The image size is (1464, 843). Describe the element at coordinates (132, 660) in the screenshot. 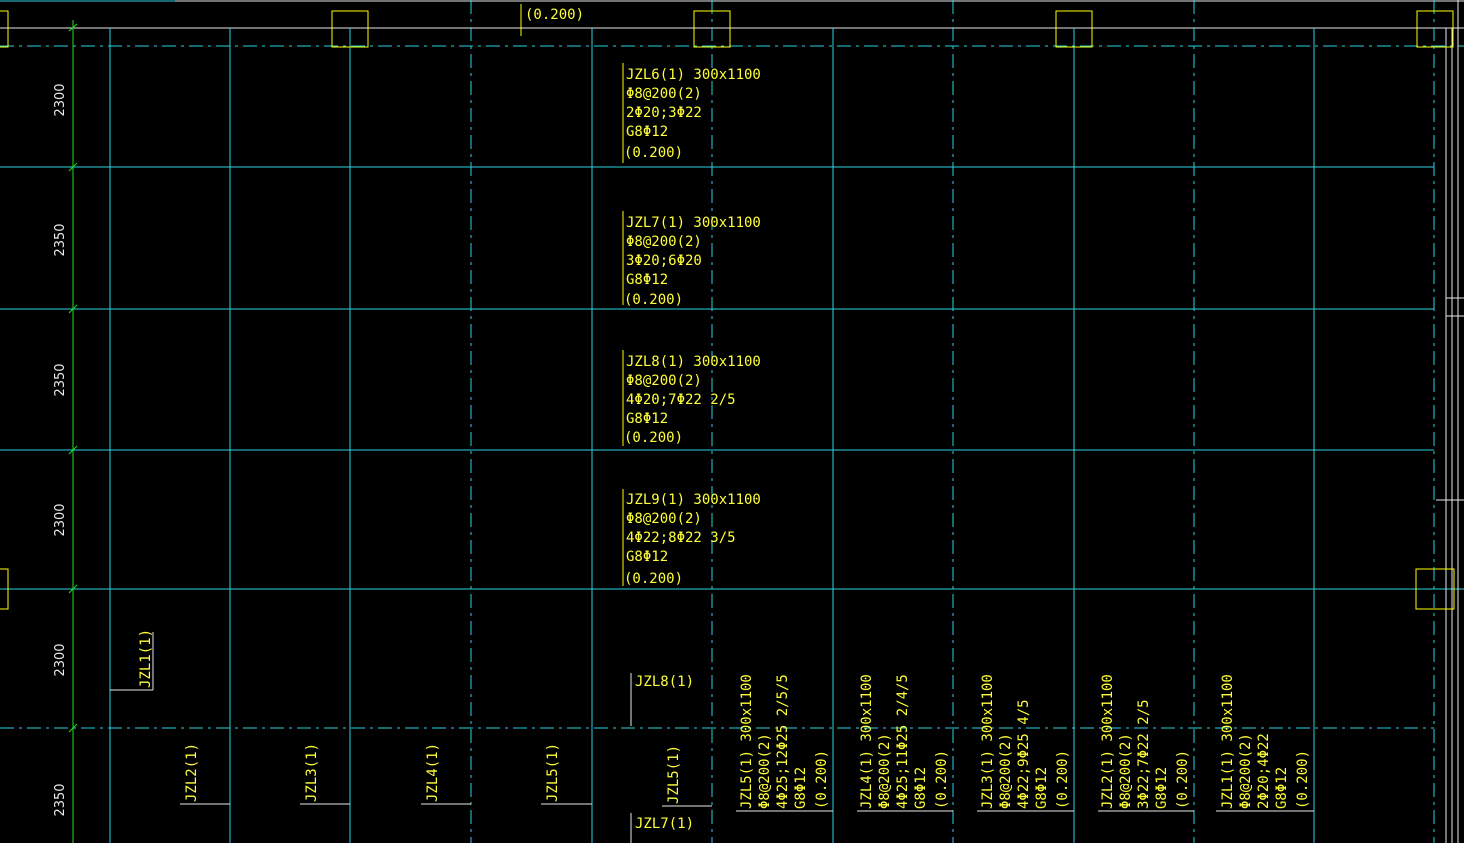

I see `label-jzl1: JZL1(1)` at that location.